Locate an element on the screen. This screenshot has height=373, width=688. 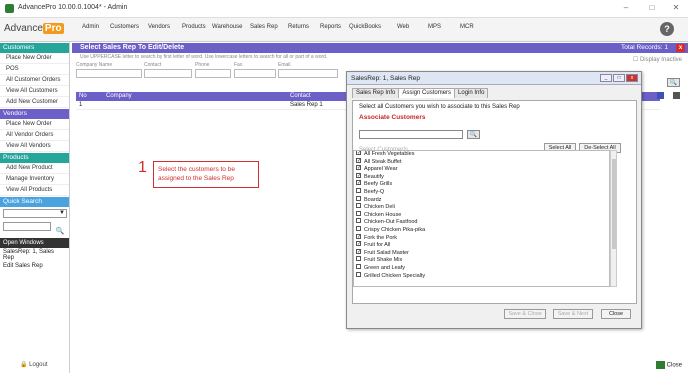
sidebar-item: All Vendor Orders is located at coordinates (34, 135).